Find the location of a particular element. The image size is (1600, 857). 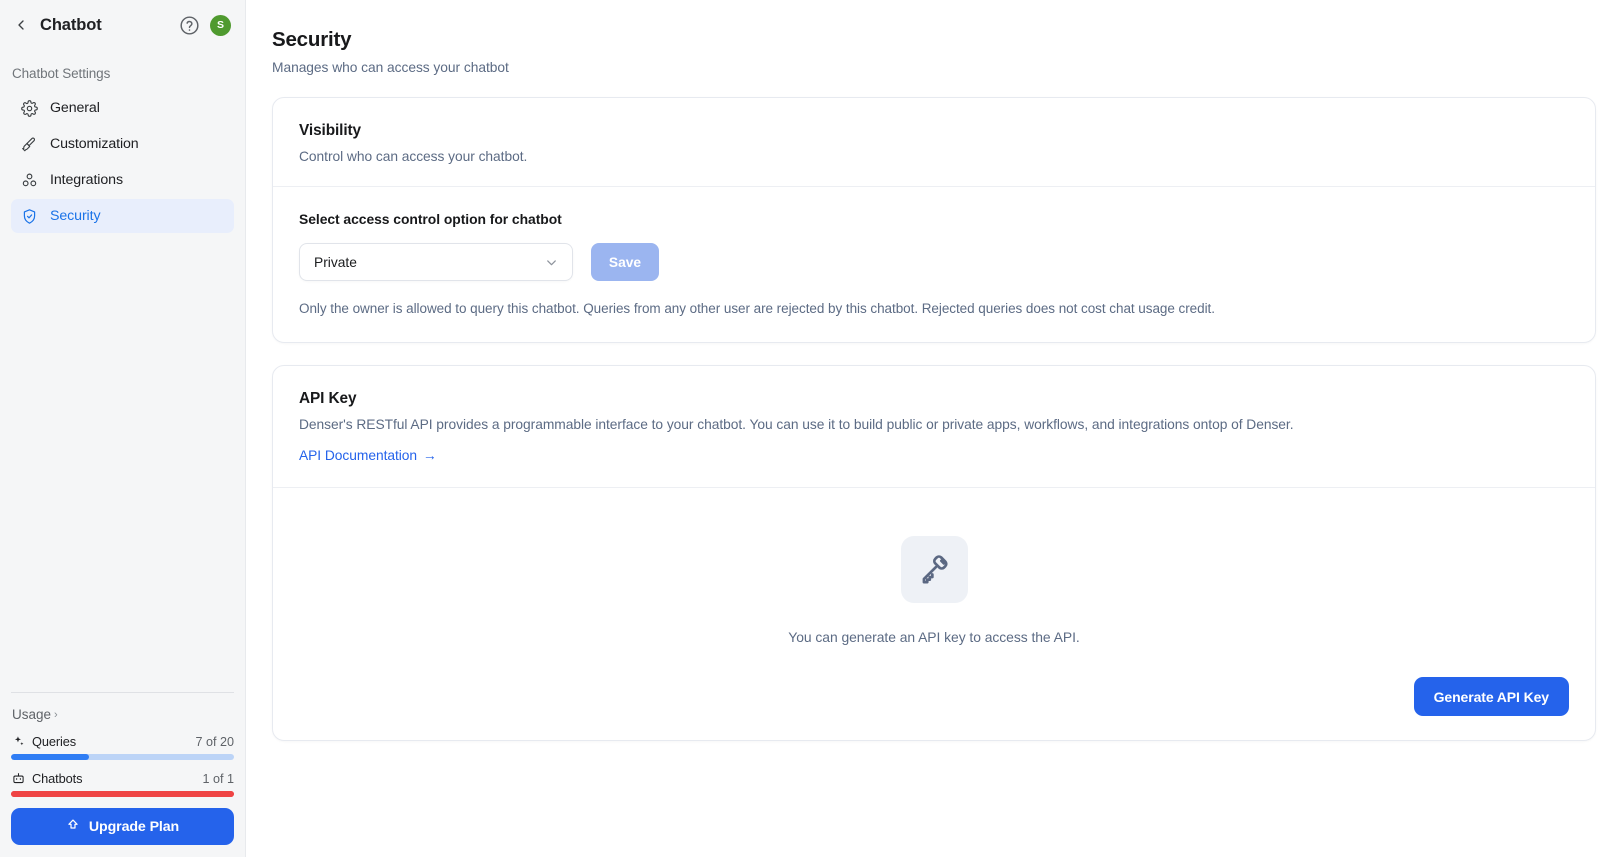

usage-link: Usage › is located at coordinates (122, 714).